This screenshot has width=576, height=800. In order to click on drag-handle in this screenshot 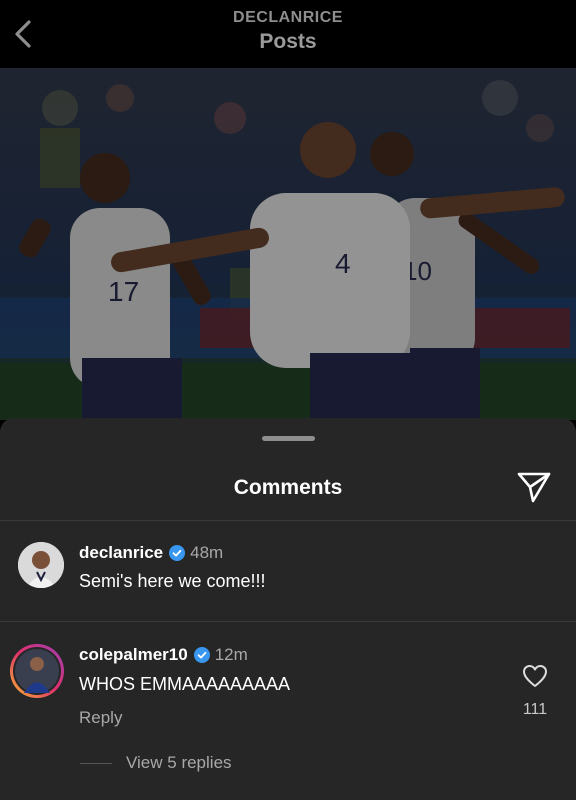, I will do `click(288, 438)`.